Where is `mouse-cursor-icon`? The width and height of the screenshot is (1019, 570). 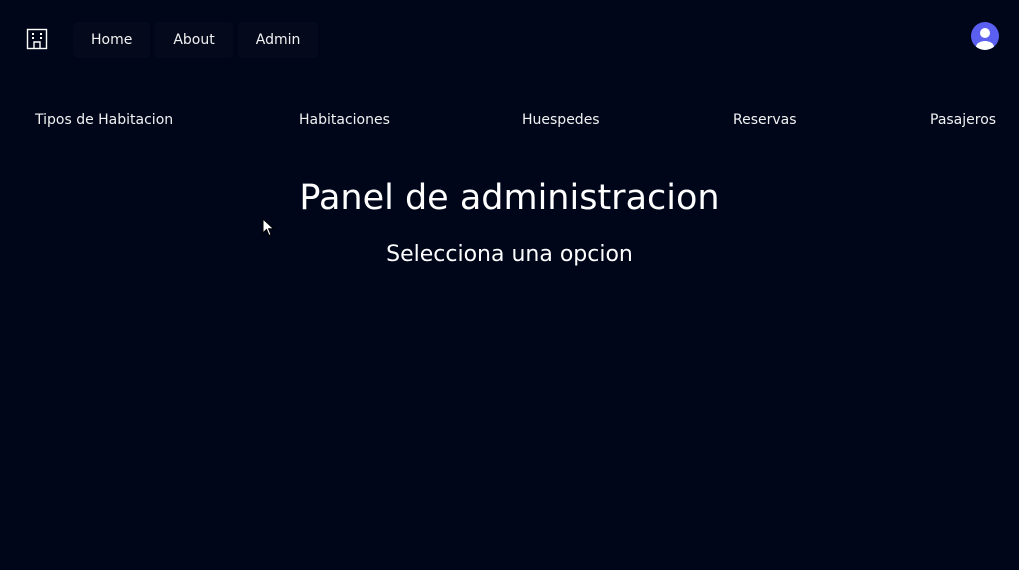 mouse-cursor-icon is located at coordinates (268, 227).